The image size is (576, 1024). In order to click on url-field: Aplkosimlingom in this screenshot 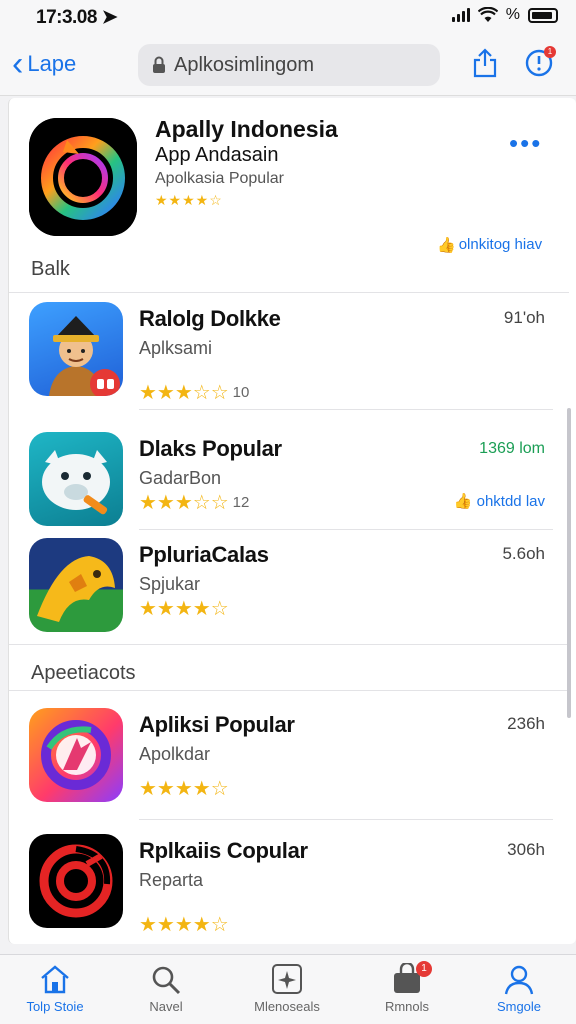, I will do `click(289, 65)`.